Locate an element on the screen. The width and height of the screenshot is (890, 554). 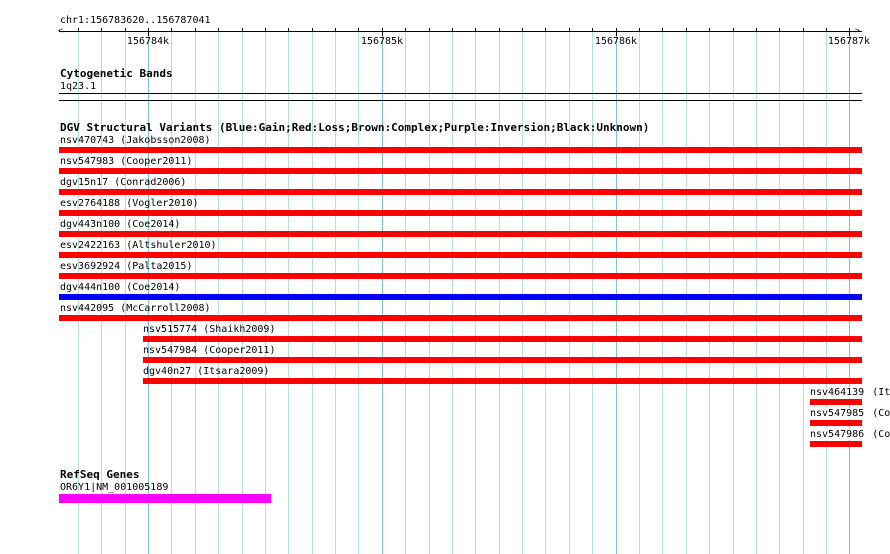
dgv-feature-study: (Palta2015) is located at coordinates (159, 266).